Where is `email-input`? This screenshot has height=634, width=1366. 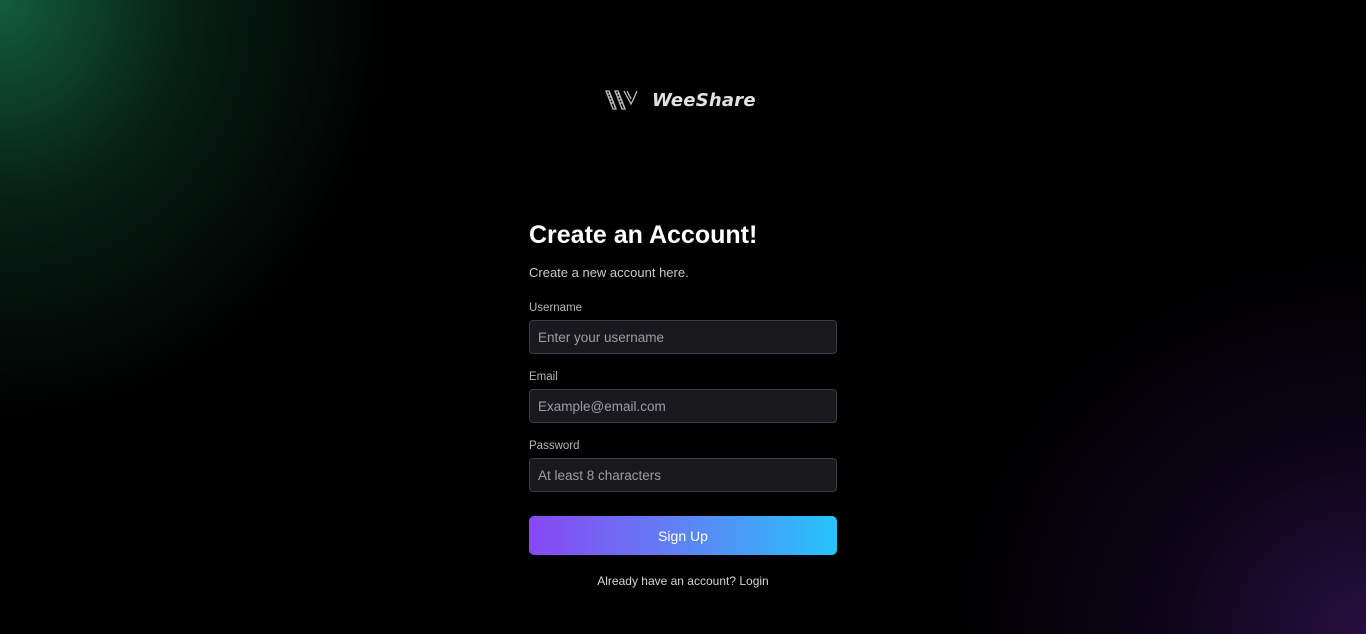 email-input is located at coordinates (683, 406).